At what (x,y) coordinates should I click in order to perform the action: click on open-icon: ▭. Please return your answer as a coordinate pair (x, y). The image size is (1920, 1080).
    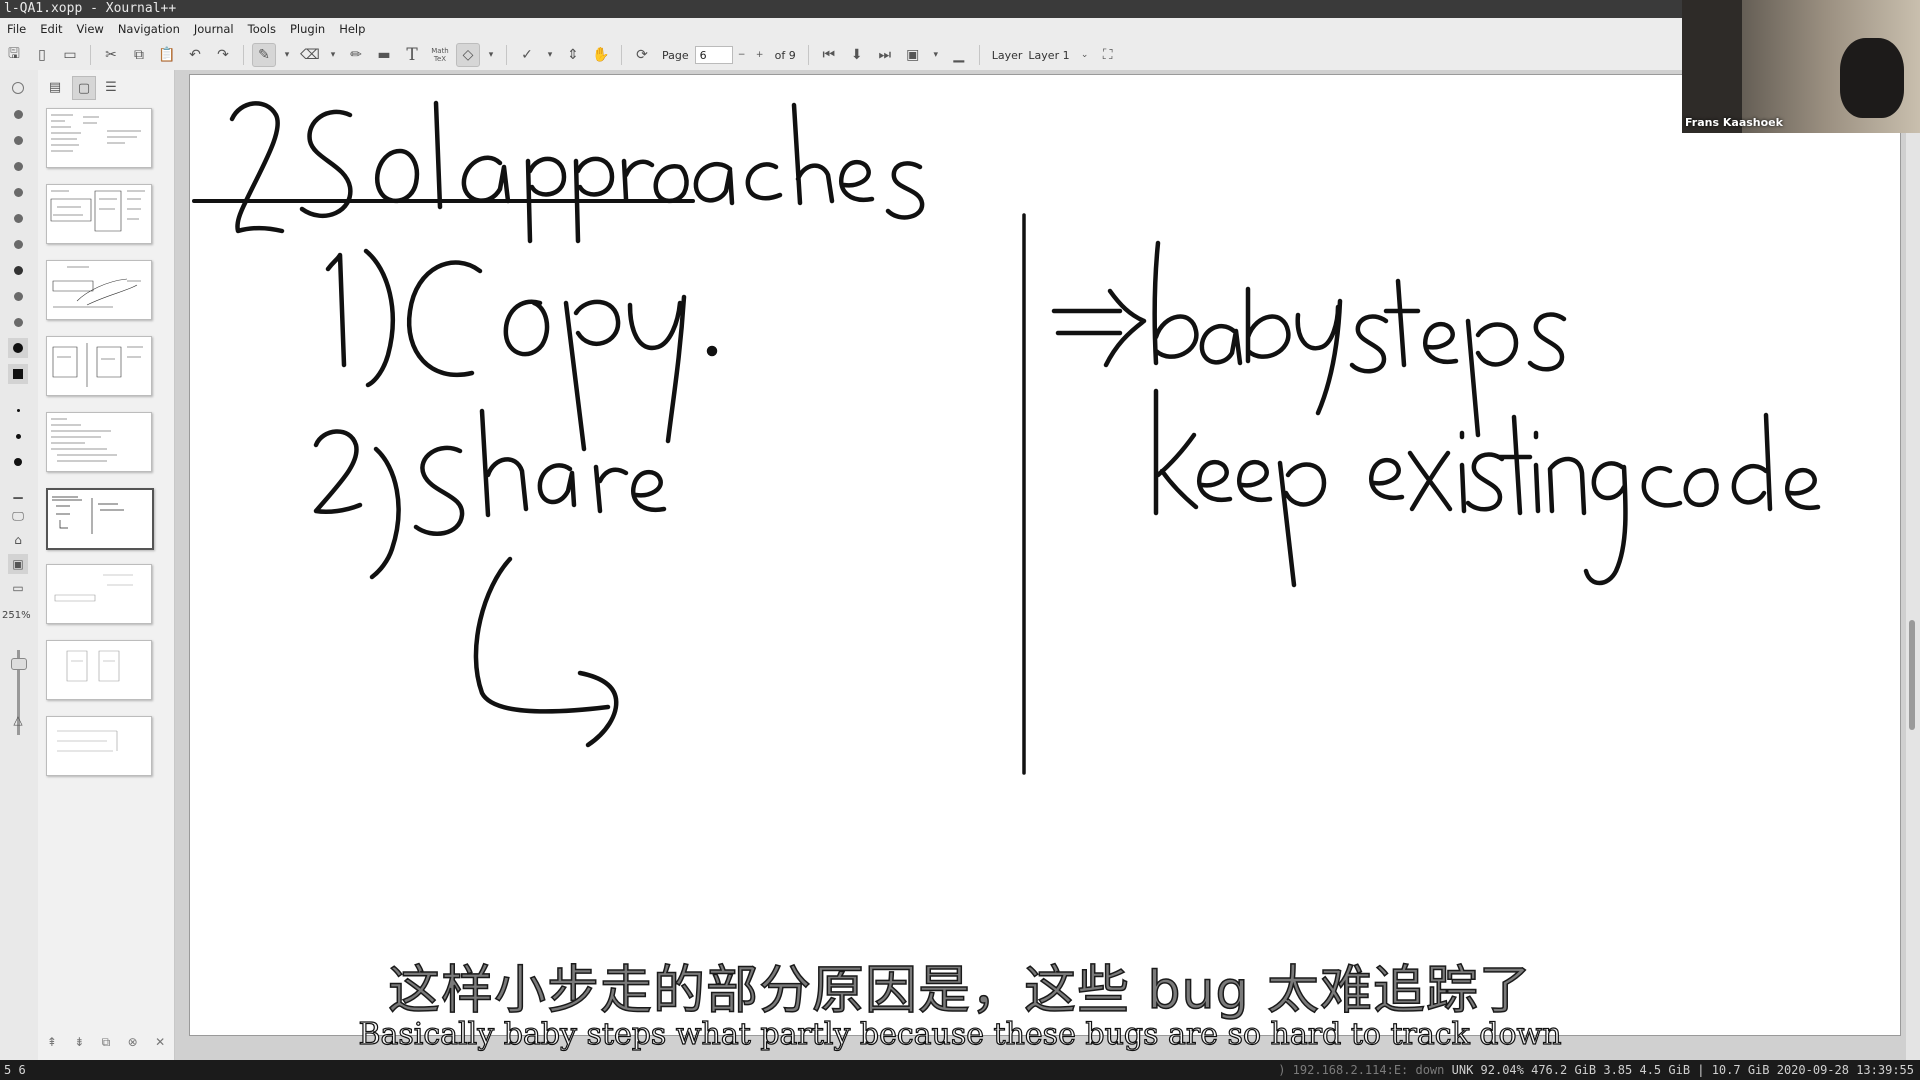
    Looking at the image, I should click on (70, 55).